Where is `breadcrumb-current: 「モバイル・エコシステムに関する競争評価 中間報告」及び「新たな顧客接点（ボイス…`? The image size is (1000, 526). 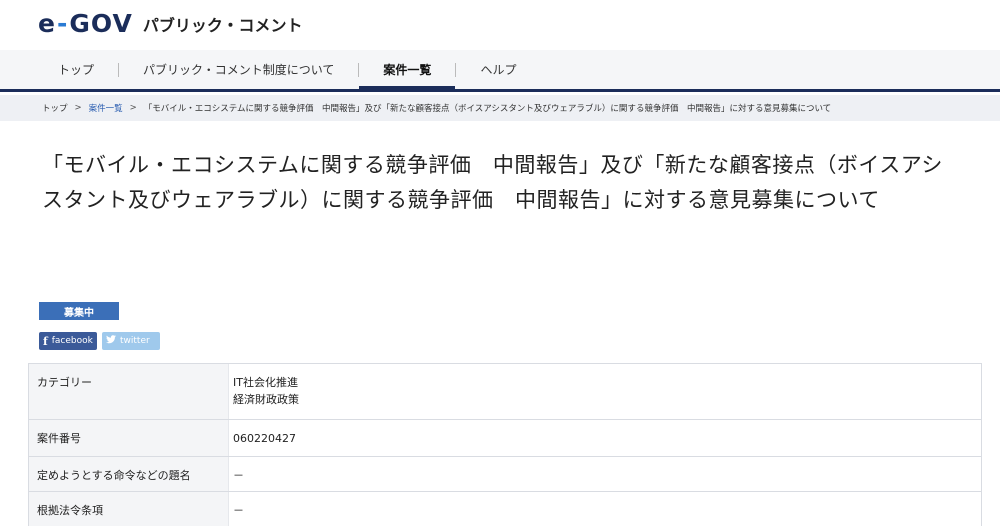 breadcrumb-current: 「モバイル・エコシステムに関する競争評価 中間報告」及び「新たな顧客接点（ボイス… is located at coordinates (487, 109).